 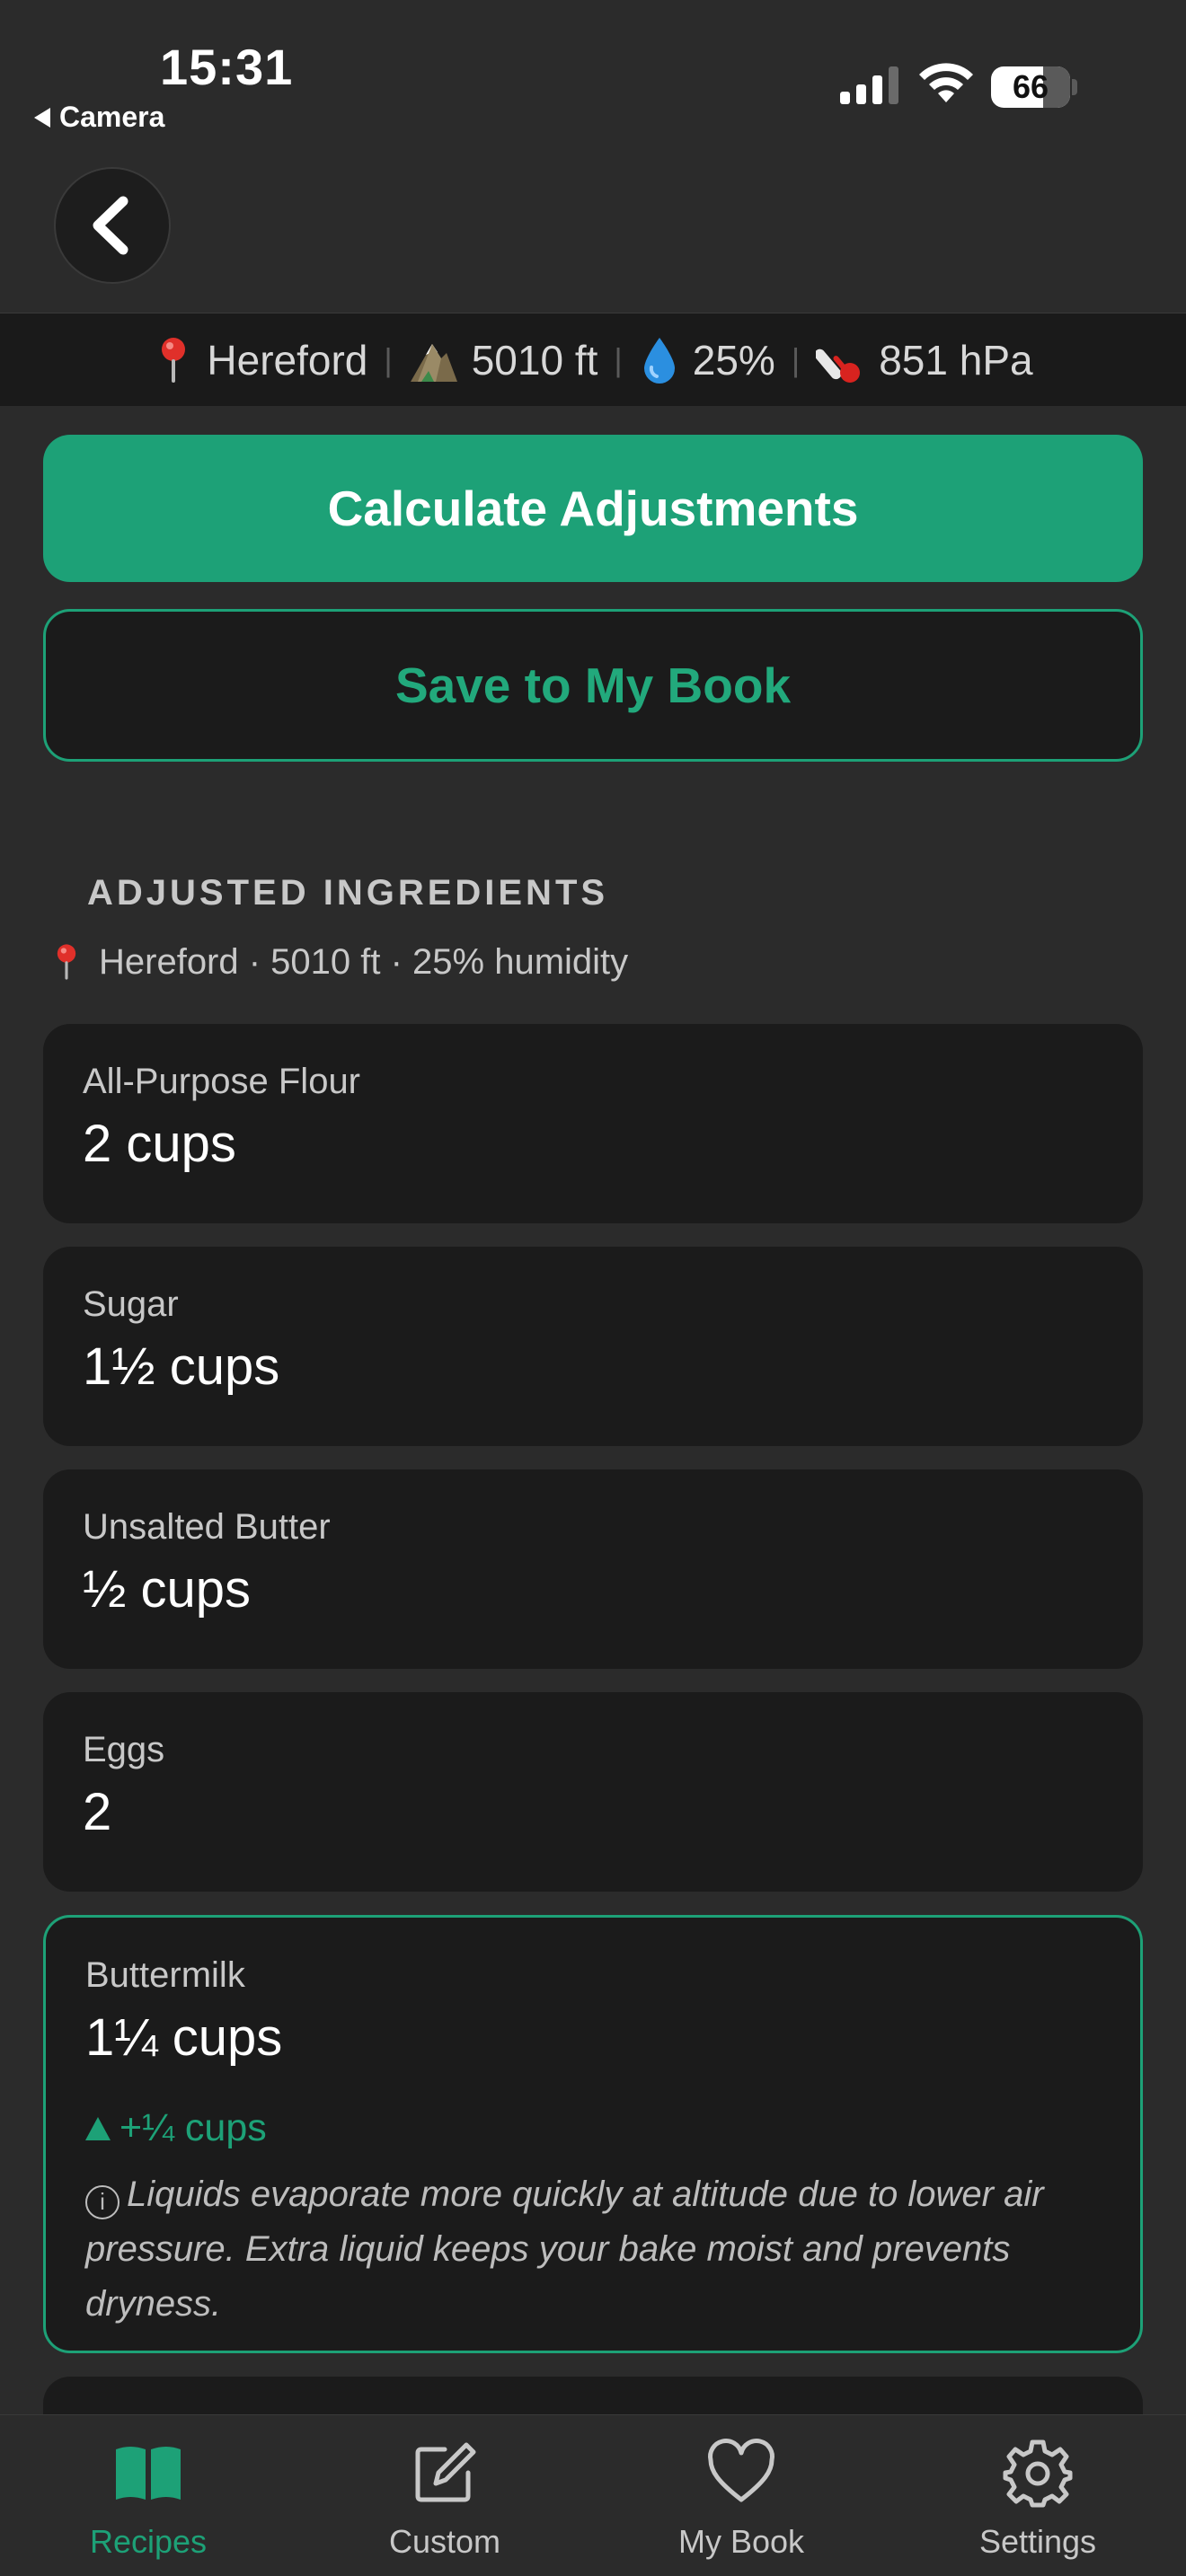 What do you see at coordinates (444, 2541) in the screenshot?
I see `tab-label: Custom` at bounding box center [444, 2541].